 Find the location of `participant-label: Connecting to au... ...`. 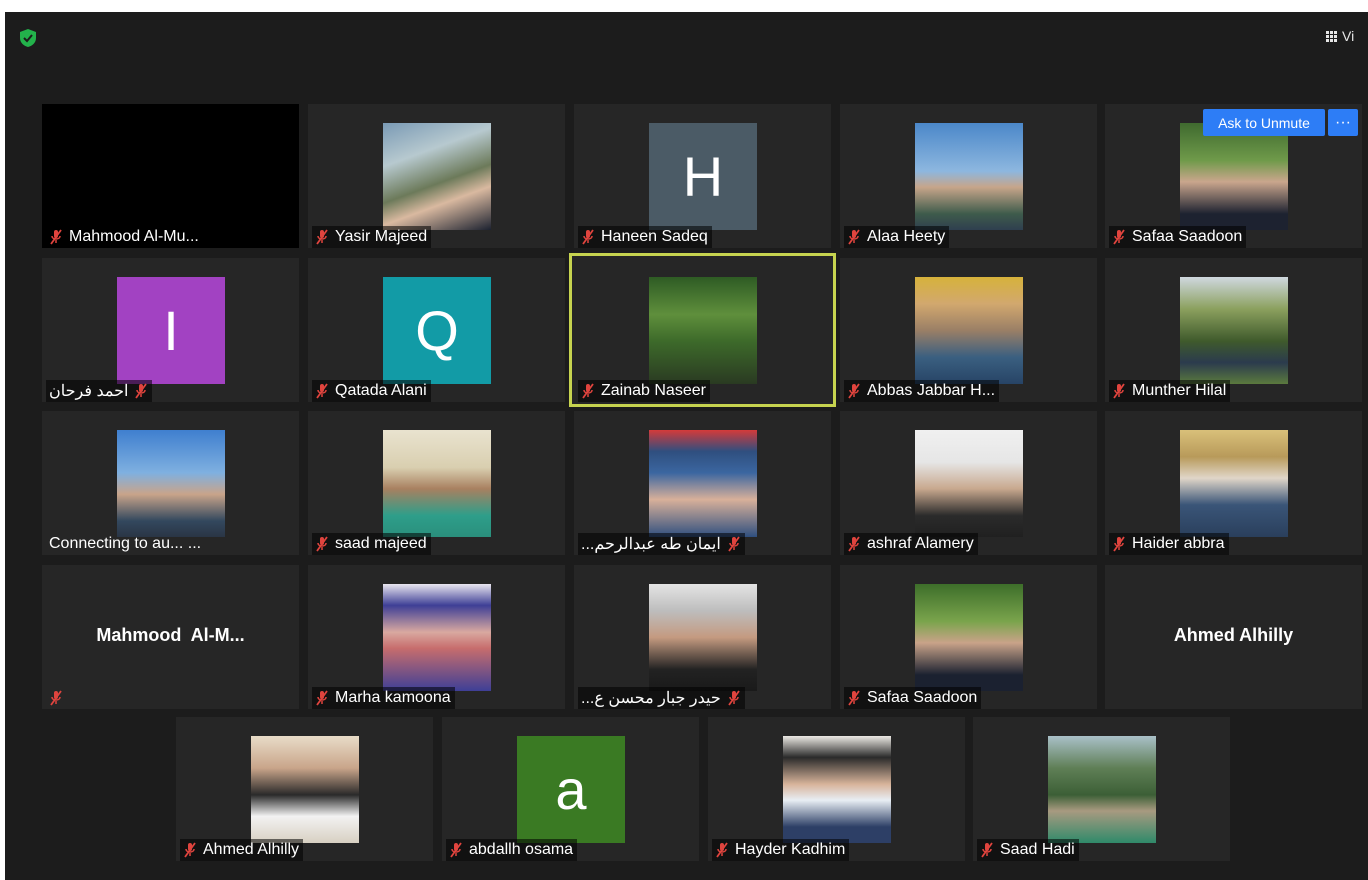

participant-label: Connecting to au... ... is located at coordinates (125, 544).